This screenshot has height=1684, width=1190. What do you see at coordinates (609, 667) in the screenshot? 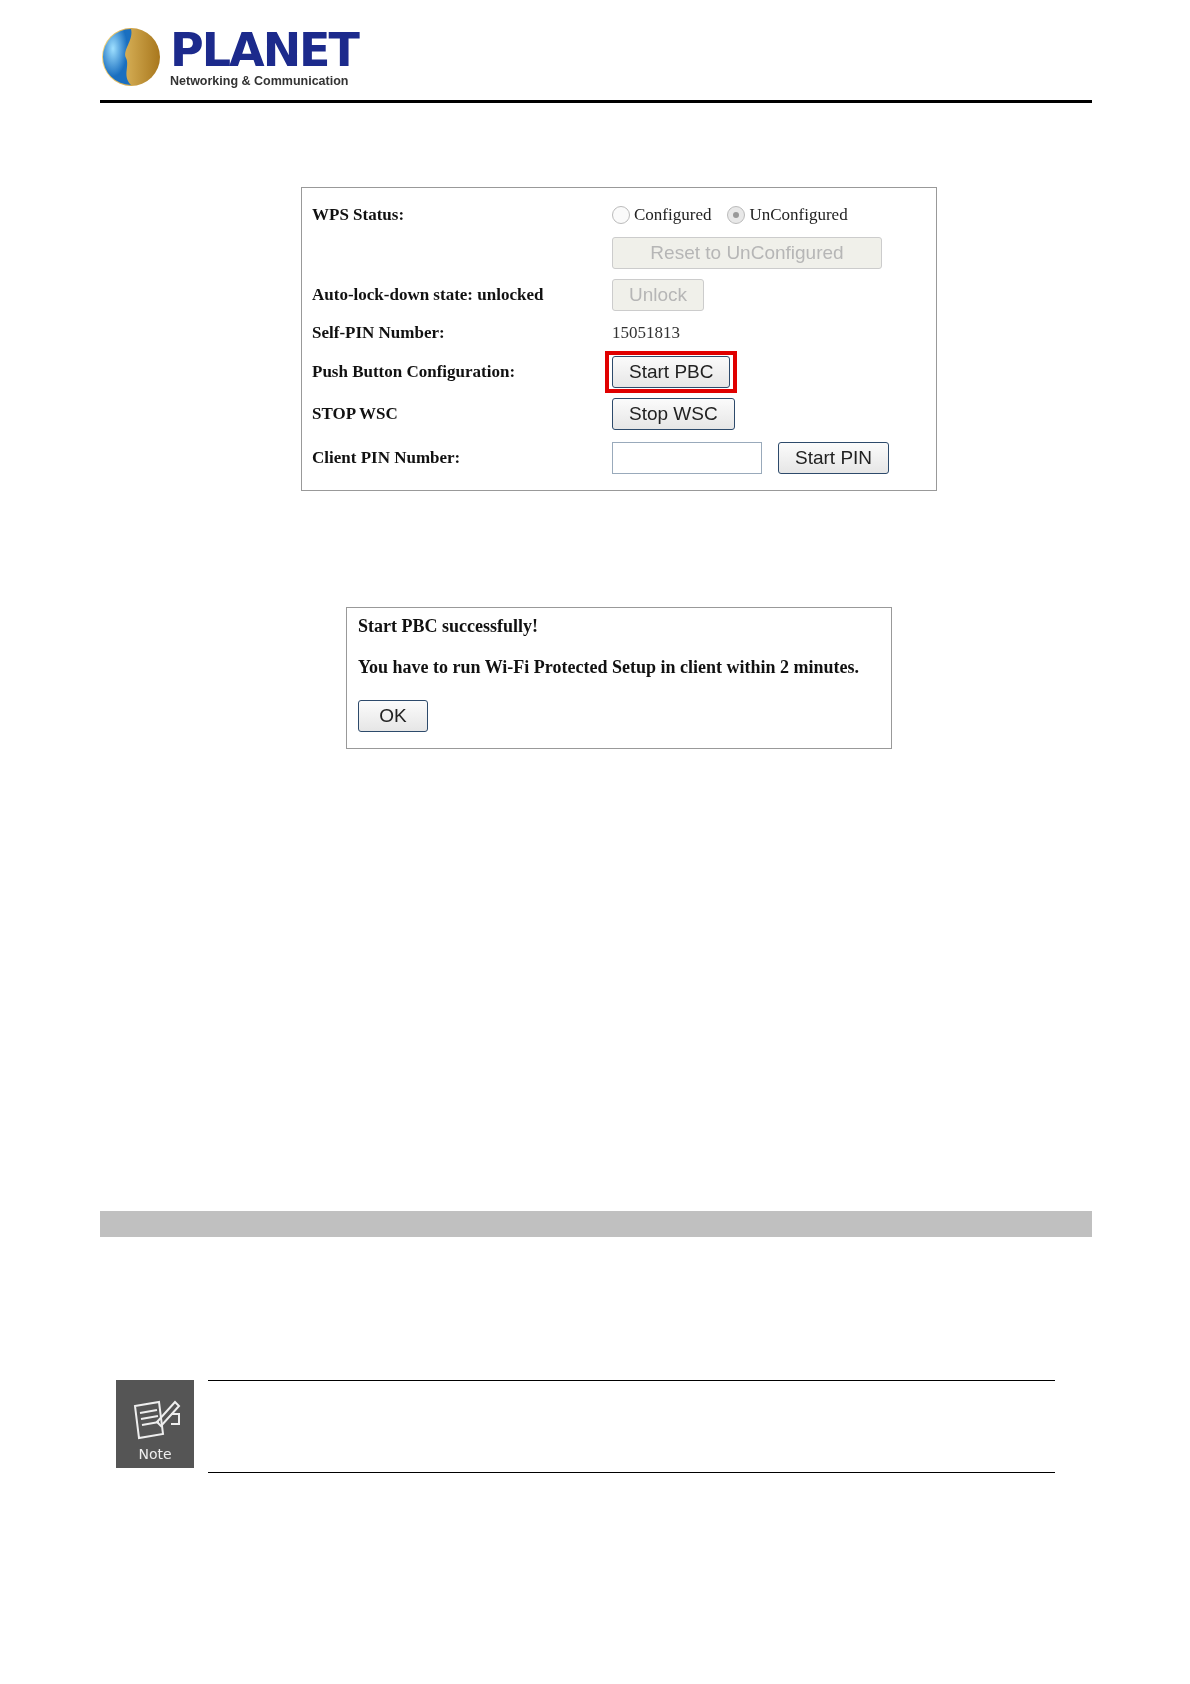
I see `dialog-message: You have to run Wi-Fi Protected Setup in client within 2 minutes.` at bounding box center [609, 667].